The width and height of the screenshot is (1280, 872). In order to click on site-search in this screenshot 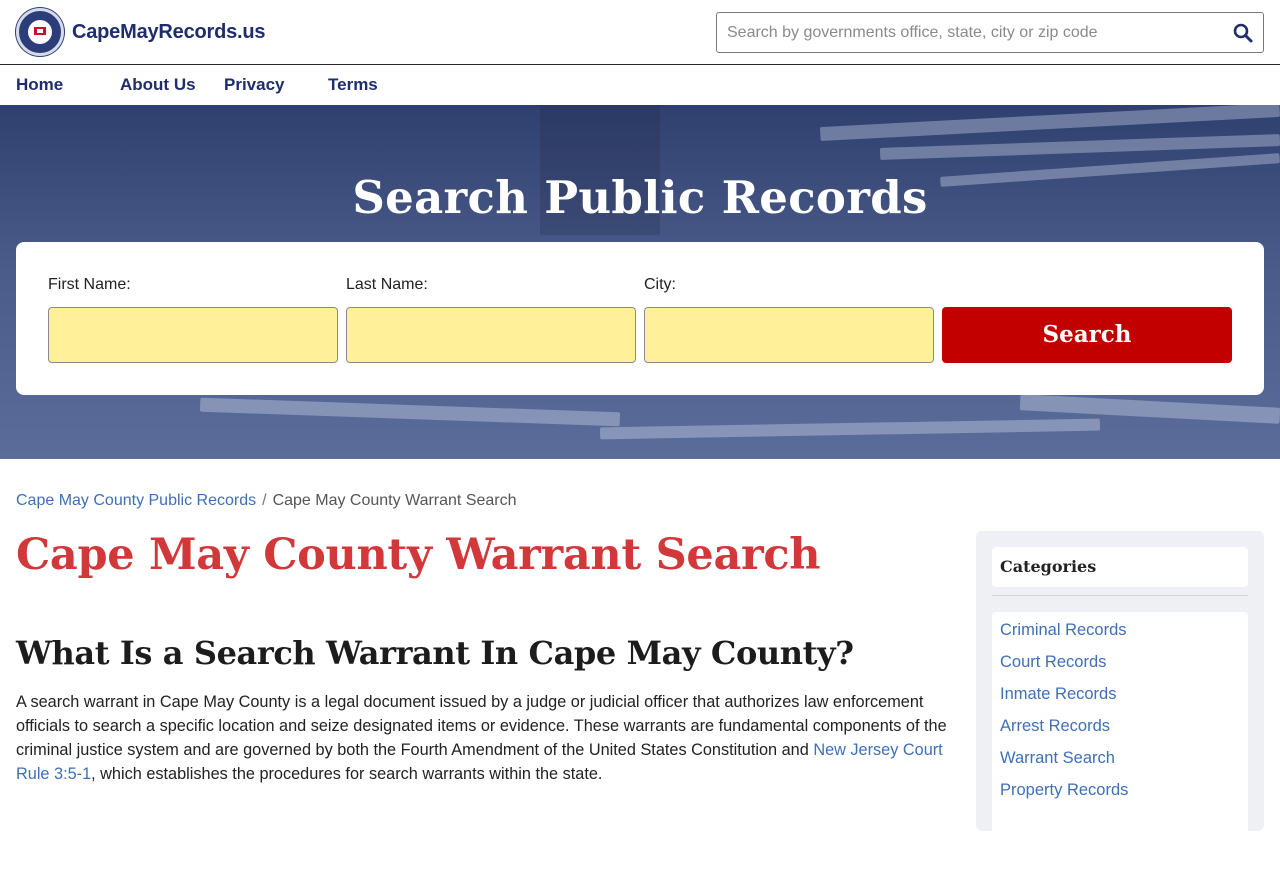, I will do `click(990, 32)`.